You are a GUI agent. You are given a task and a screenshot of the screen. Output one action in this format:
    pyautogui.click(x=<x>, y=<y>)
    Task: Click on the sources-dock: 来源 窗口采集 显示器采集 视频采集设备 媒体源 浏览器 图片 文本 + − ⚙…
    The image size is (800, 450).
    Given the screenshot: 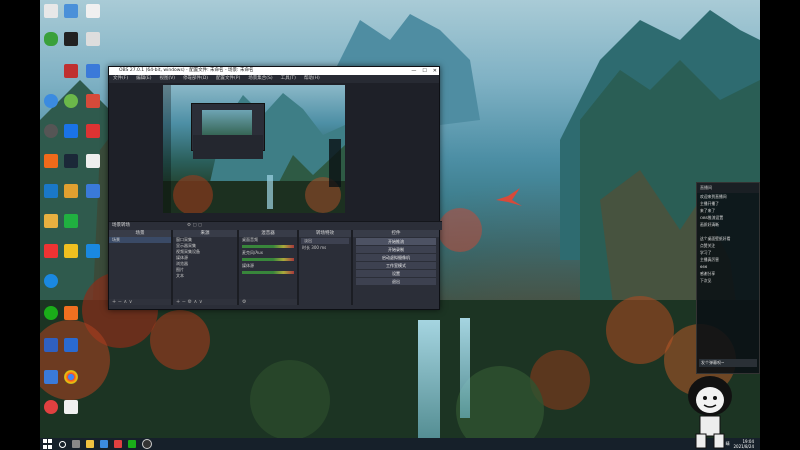 What is the action you would take?
    pyautogui.click(x=205, y=268)
    